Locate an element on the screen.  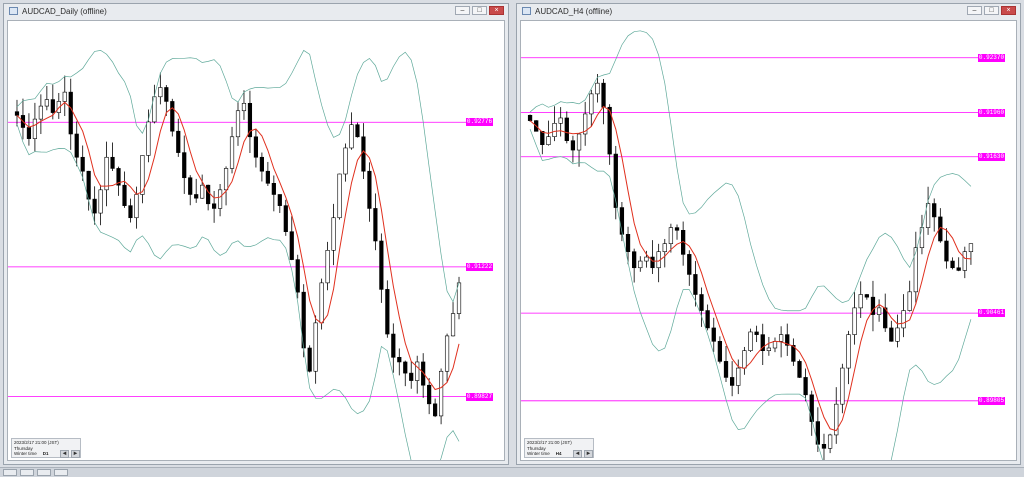
price-level-label: 0.91630 is located at coordinates (991, 156).